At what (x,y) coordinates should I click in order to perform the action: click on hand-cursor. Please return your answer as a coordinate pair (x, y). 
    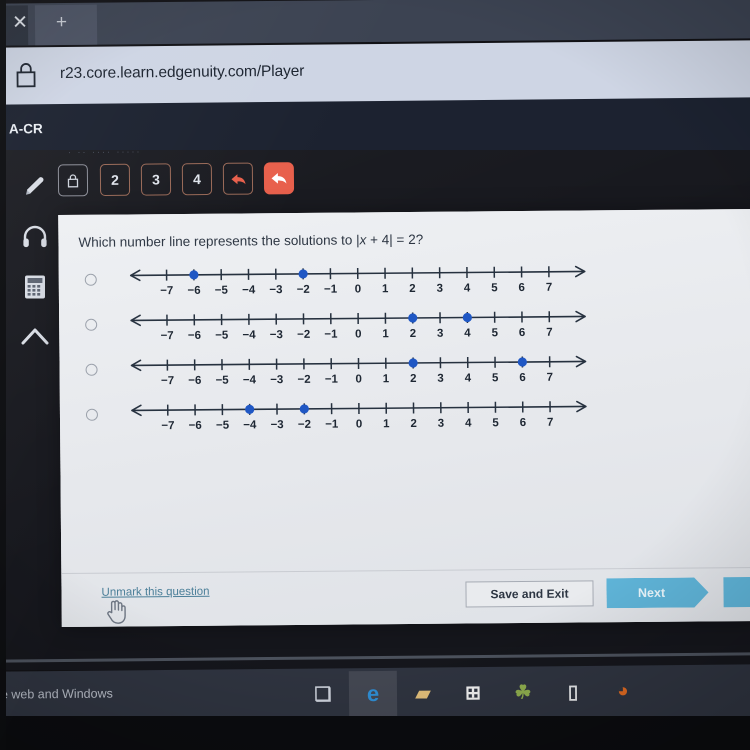
    Looking at the image, I should click on (117, 610).